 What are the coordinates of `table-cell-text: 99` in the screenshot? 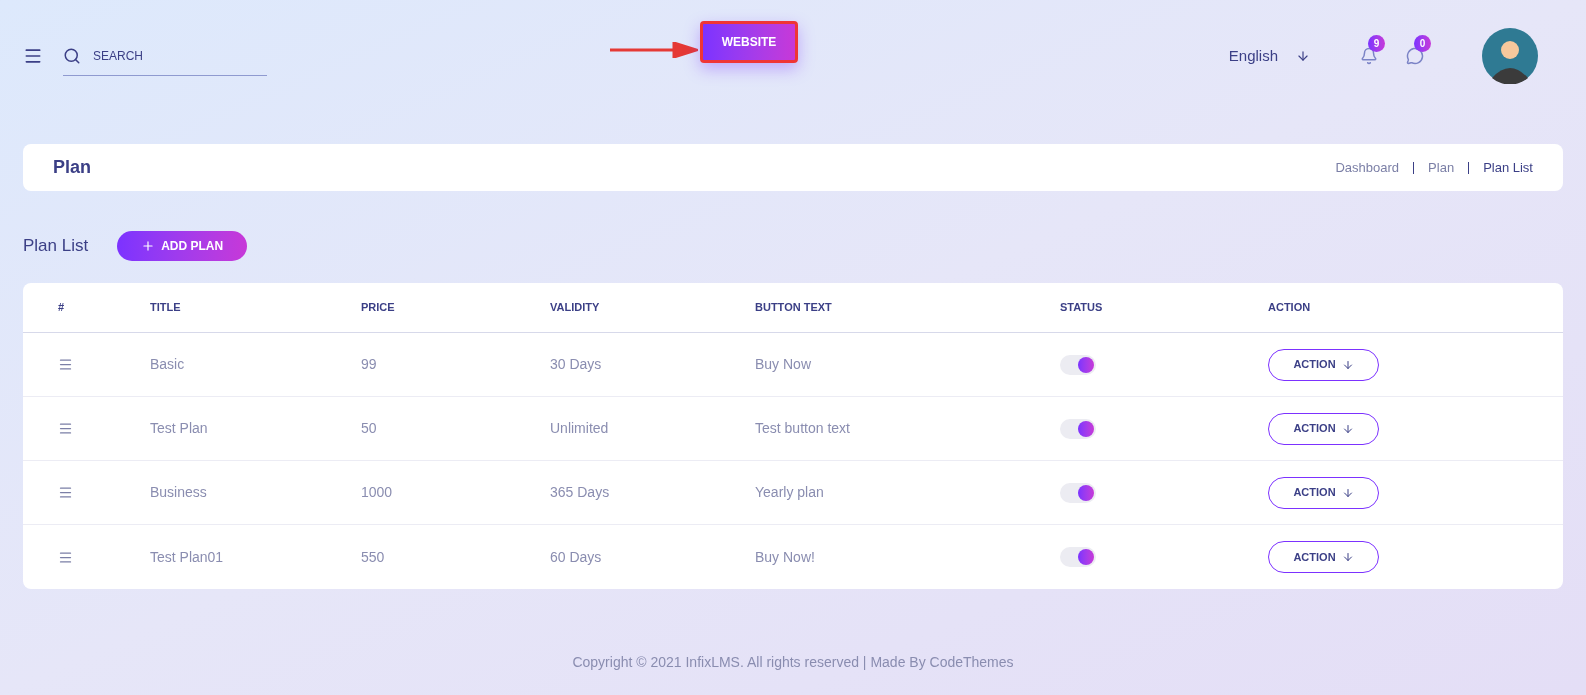 It's located at (369, 364).